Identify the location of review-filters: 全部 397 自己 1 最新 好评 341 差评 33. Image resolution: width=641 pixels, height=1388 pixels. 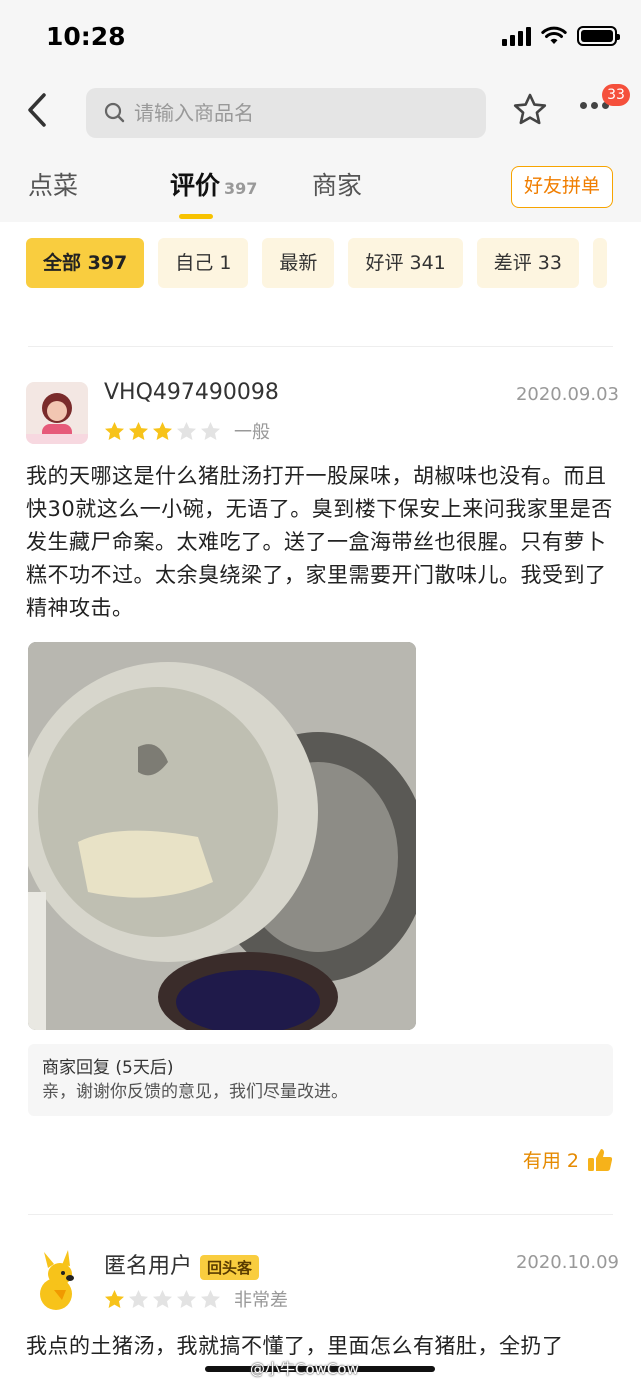
(316, 263).